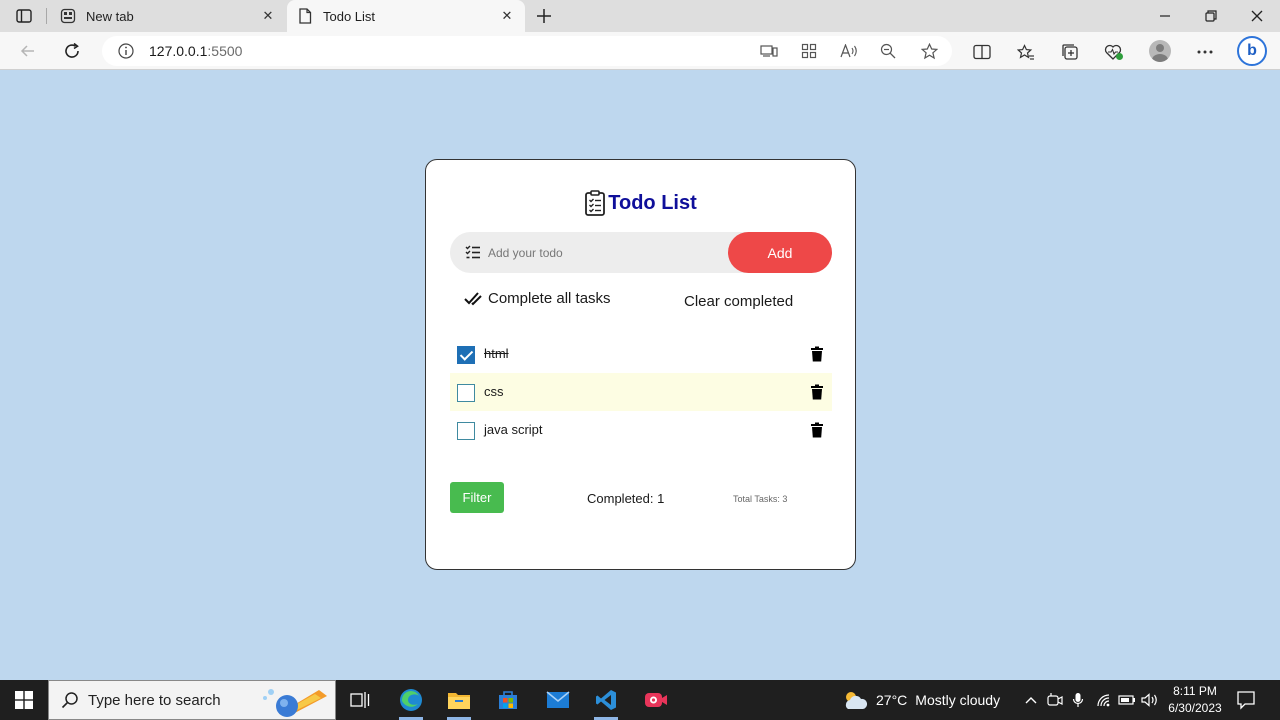  What do you see at coordinates (46, 16) in the screenshot?
I see `tab-separator` at bounding box center [46, 16].